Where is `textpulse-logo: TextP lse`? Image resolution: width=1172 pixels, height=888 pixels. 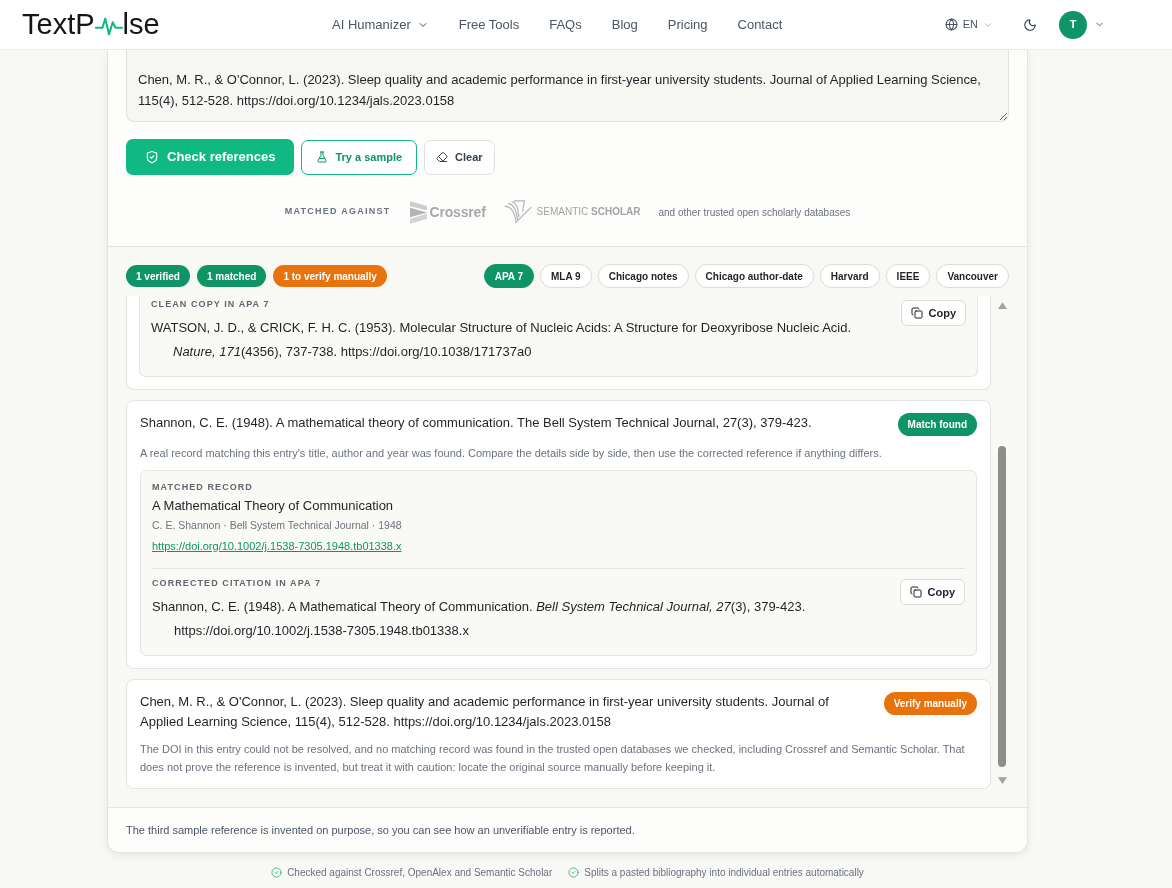
textpulse-logo: TextP lse is located at coordinates (177, 24).